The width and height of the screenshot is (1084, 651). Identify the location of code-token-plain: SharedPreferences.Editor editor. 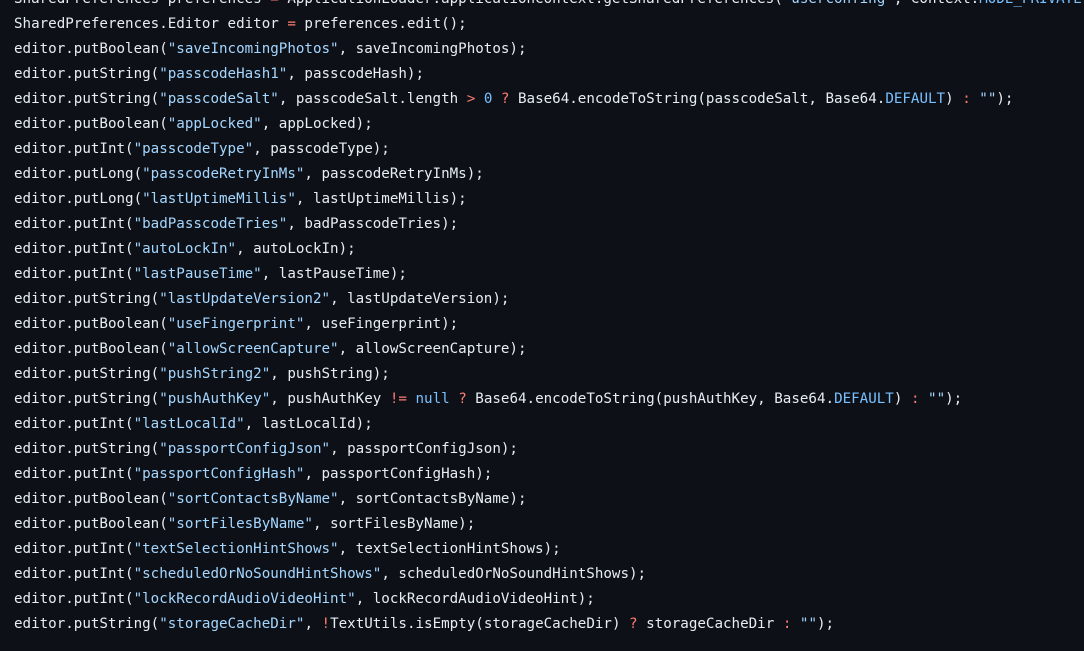
(151, 24).